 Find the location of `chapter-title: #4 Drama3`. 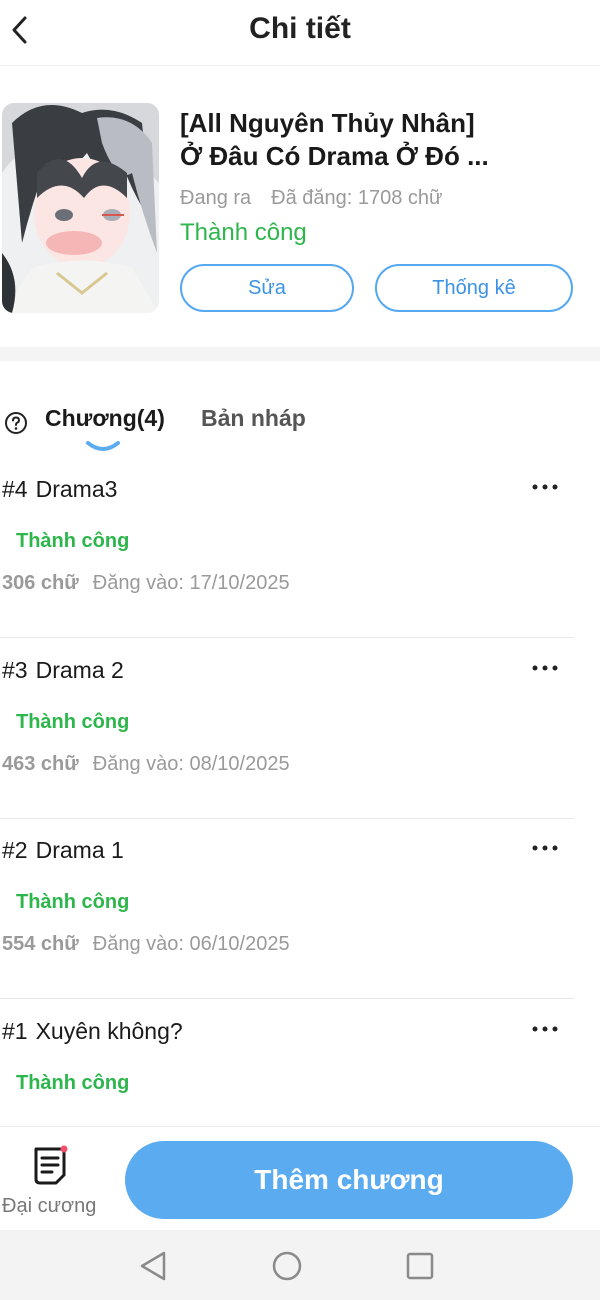

chapter-title: #4 Drama3 is located at coordinates (59, 489).